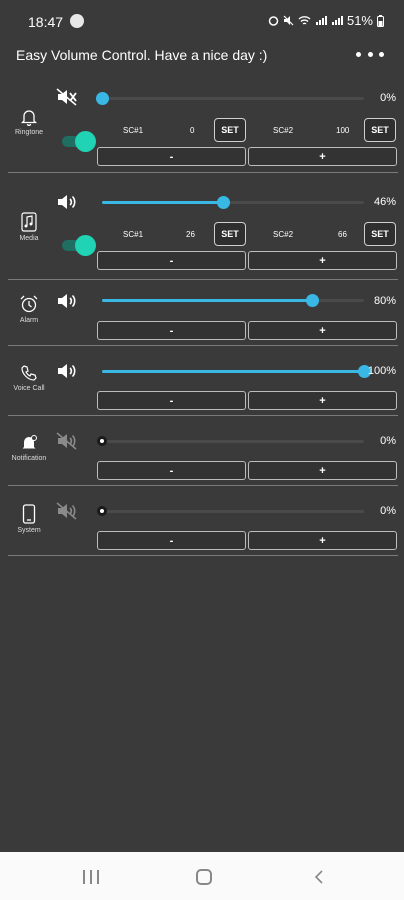  What do you see at coordinates (142, 55) in the screenshot?
I see `app-title: Easy Volume Control. Have a nice day :)` at bounding box center [142, 55].